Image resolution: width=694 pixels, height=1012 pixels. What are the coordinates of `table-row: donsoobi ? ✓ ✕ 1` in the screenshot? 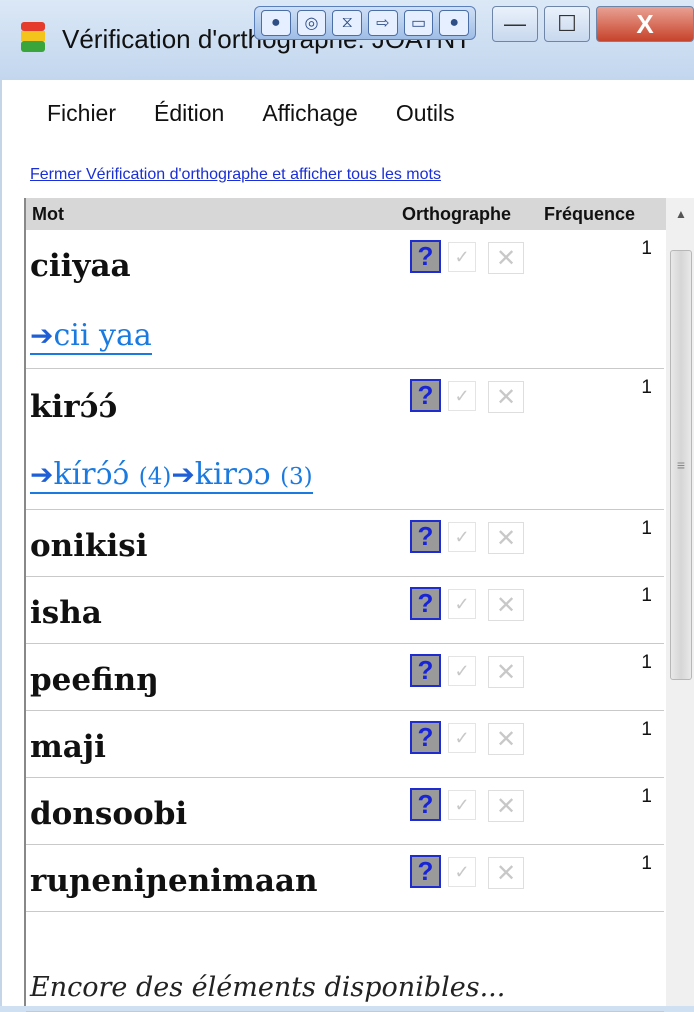 It's located at (345, 811).